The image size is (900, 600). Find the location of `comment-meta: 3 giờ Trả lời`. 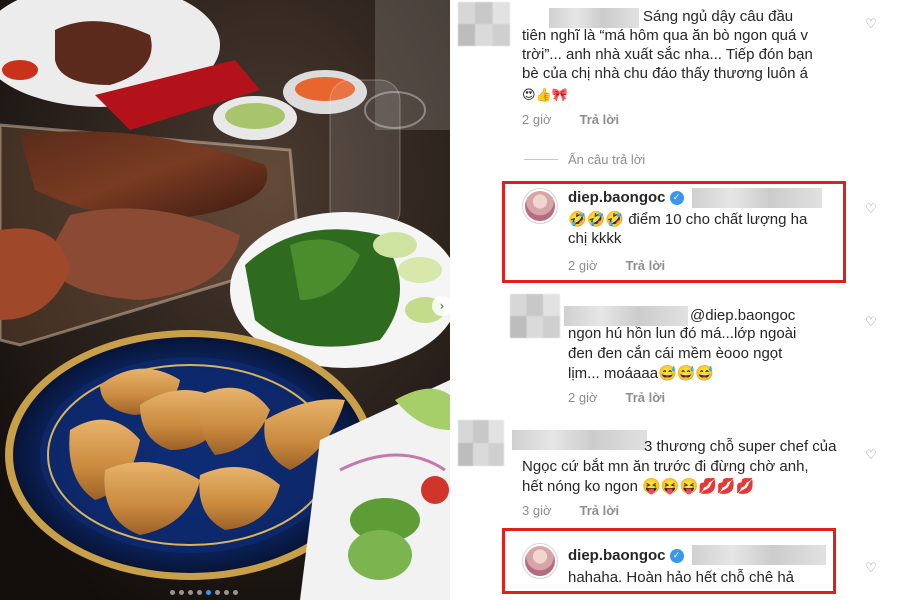

comment-meta: 3 giờ Trả lời is located at coordinates (570, 510).